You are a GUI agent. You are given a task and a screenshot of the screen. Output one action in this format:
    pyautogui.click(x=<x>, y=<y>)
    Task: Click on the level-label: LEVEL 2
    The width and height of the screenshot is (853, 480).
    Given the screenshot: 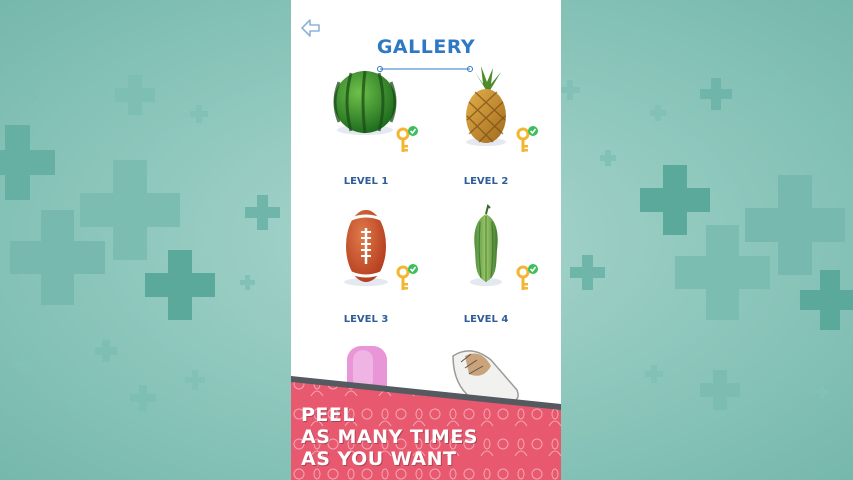 What is the action you would take?
    pyautogui.click(x=486, y=181)
    